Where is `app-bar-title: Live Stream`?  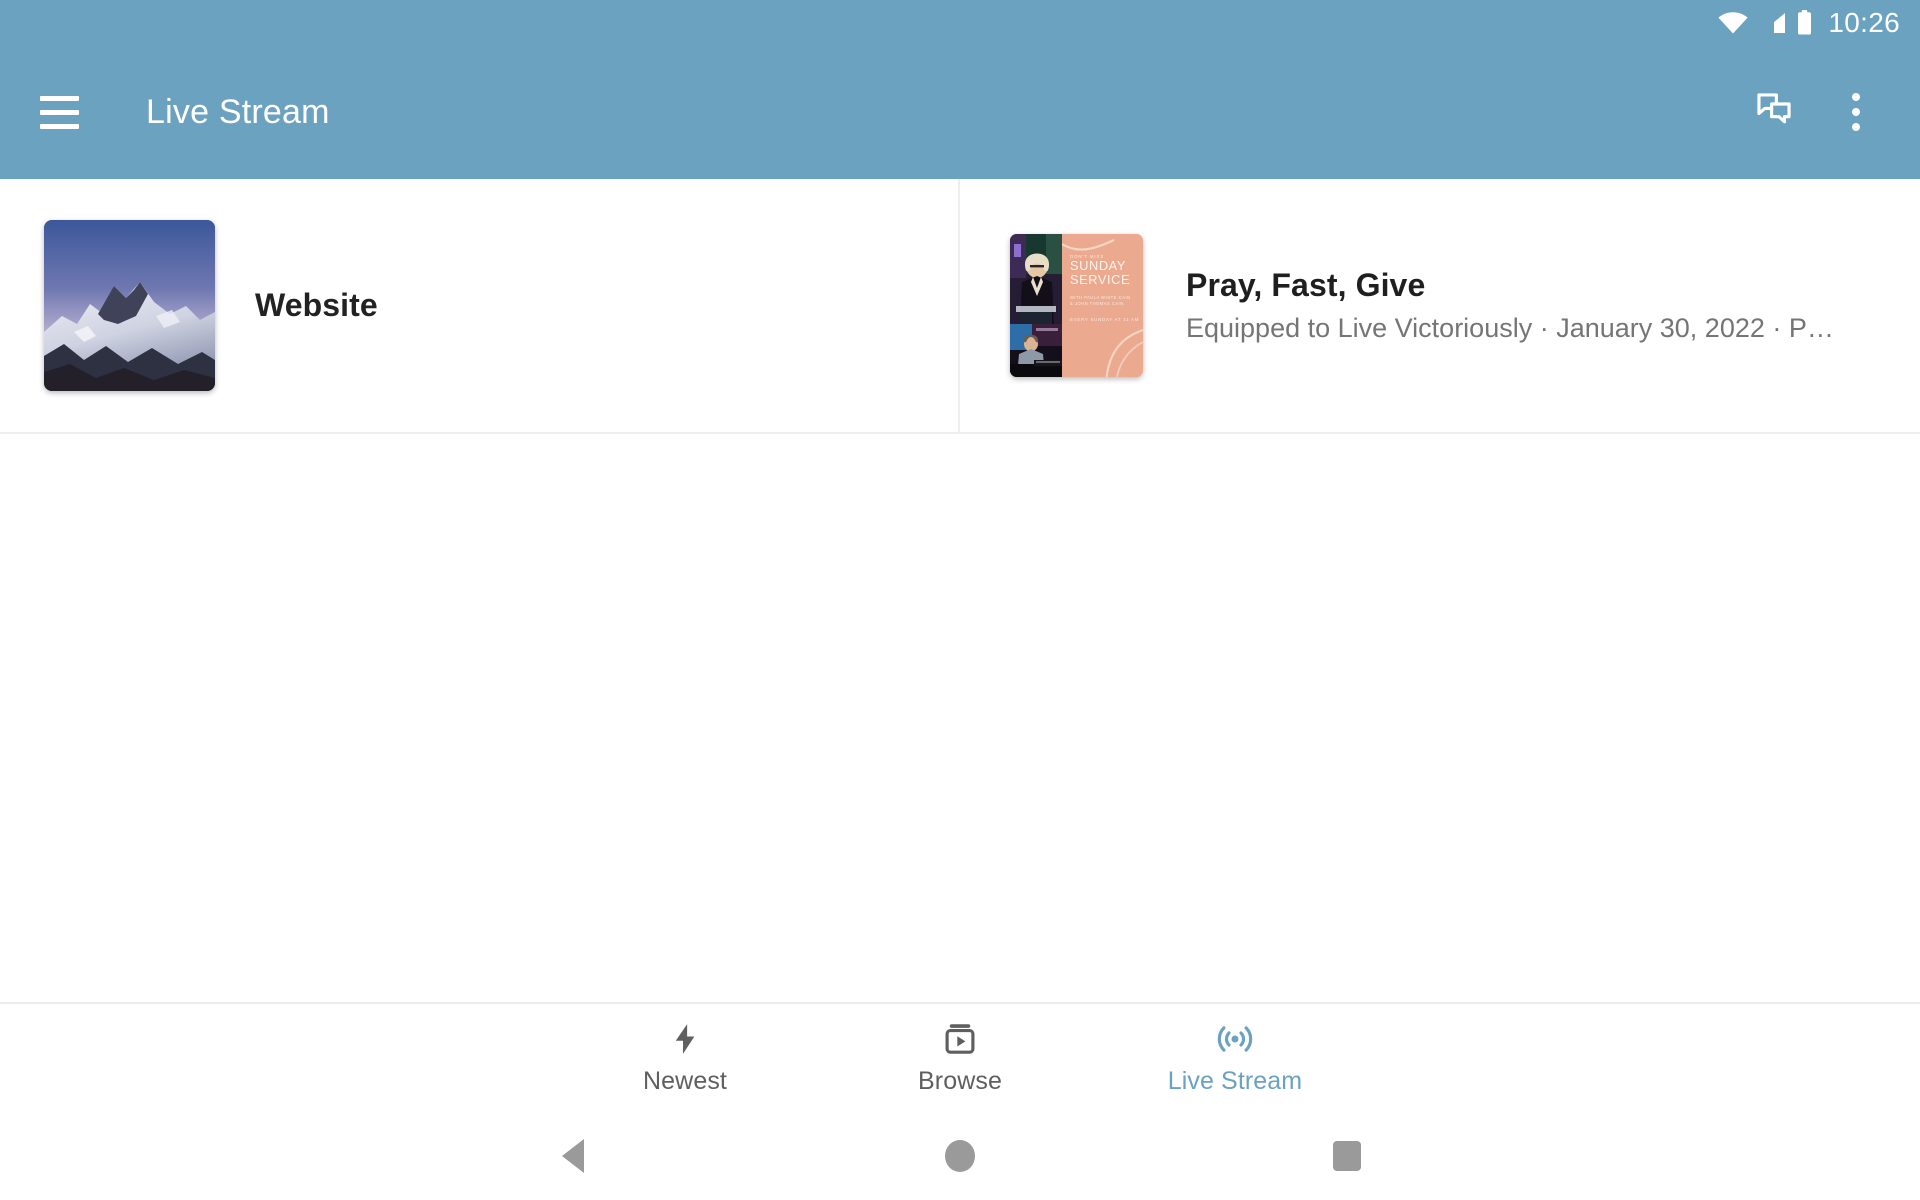 app-bar-title: Live Stream is located at coordinates (238, 111).